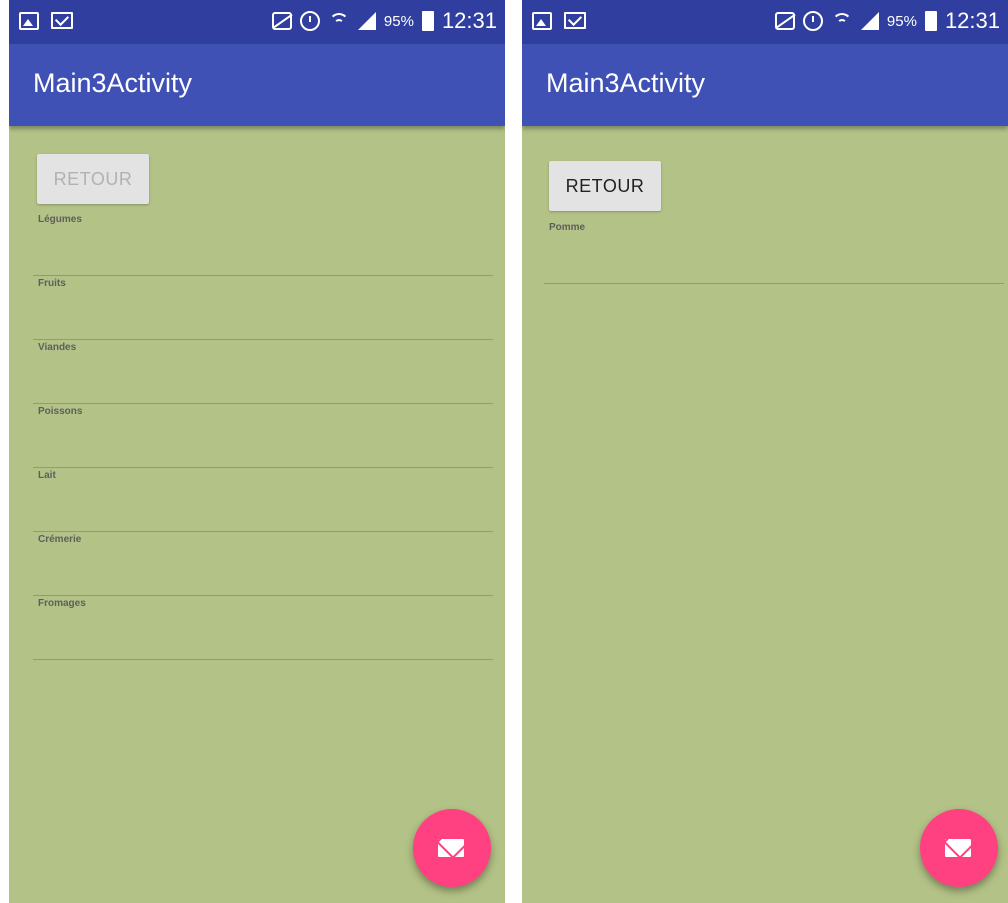 The height and width of the screenshot is (903, 1008). Describe the element at coordinates (47, 475) in the screenshot. I see `list-item-label: Lait` at that location.